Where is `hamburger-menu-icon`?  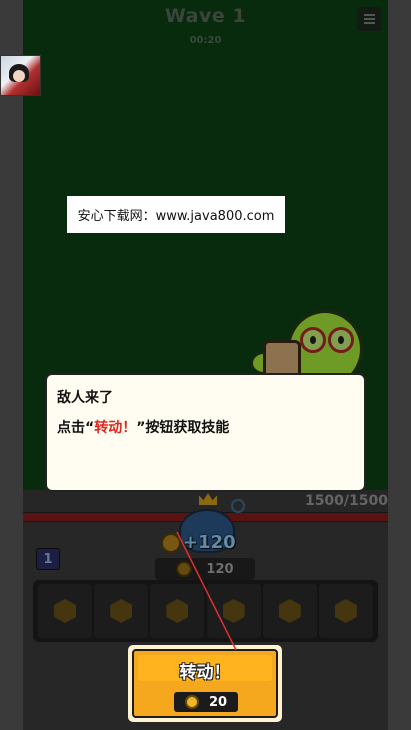 hamburger-menu-icon is located at coordinates (369, 19).